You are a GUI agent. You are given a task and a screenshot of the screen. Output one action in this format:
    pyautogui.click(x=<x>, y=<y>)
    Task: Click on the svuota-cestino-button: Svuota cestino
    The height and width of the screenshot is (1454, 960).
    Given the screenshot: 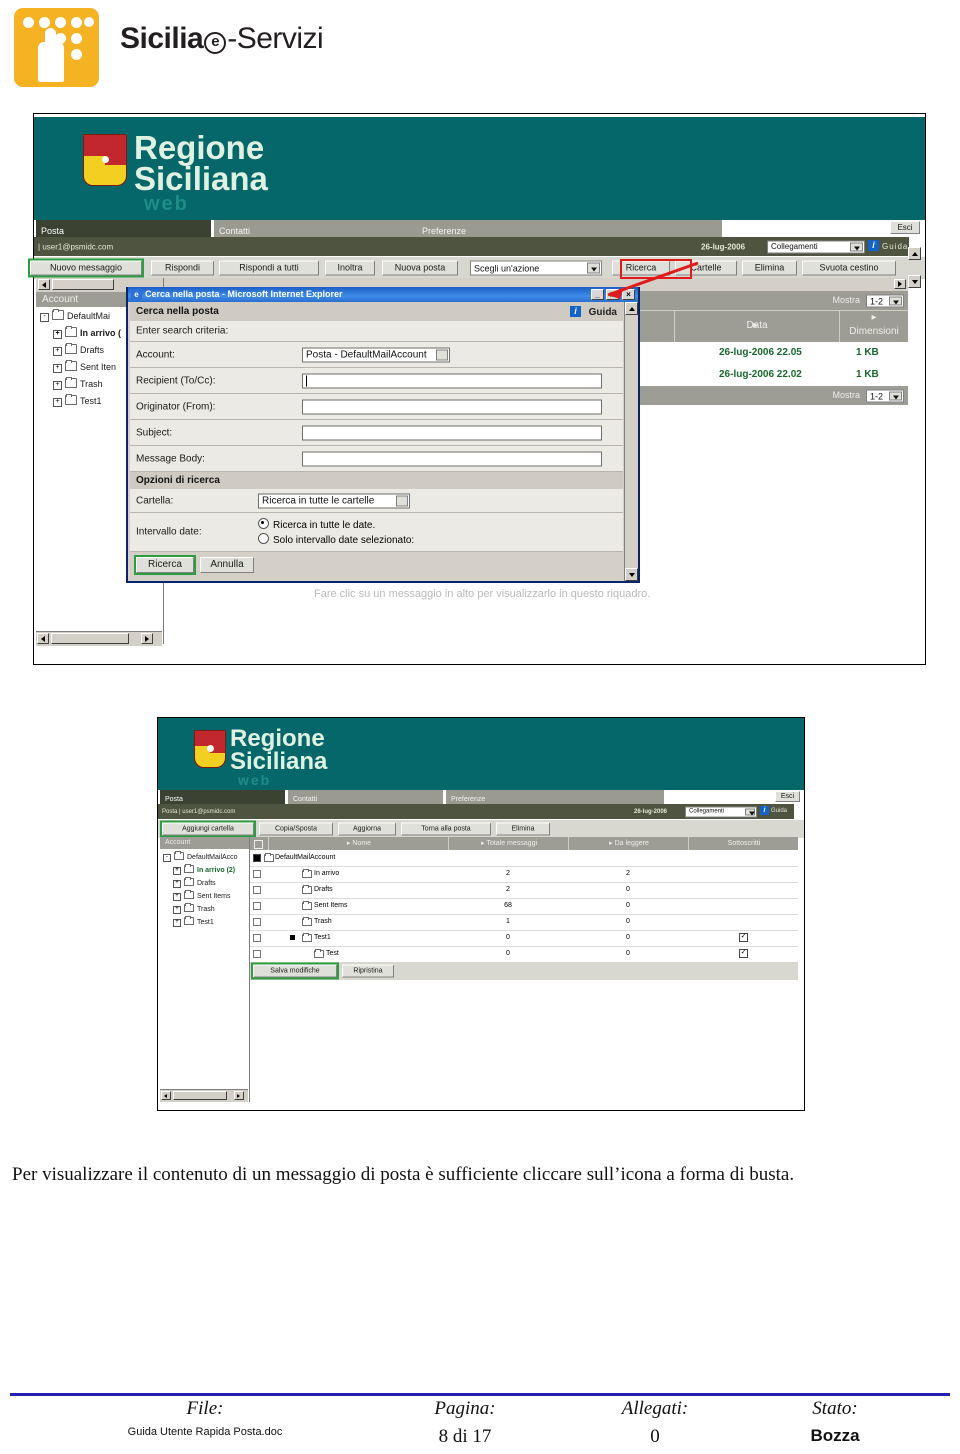 What is the action you would take?
    pyautogui.click(x=849, y=268)
    